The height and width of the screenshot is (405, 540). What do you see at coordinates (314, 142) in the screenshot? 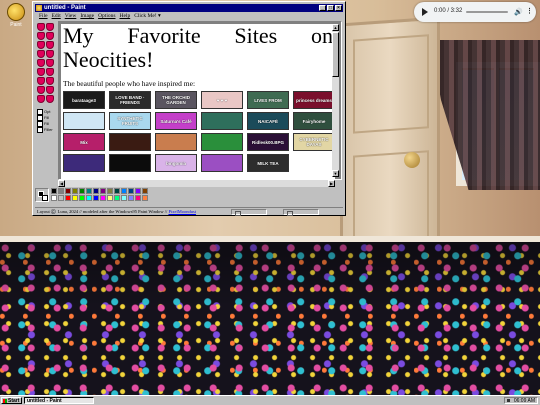
I see `site-button: CYBERNETIC DAYAS` at bounding box center [314, 142].